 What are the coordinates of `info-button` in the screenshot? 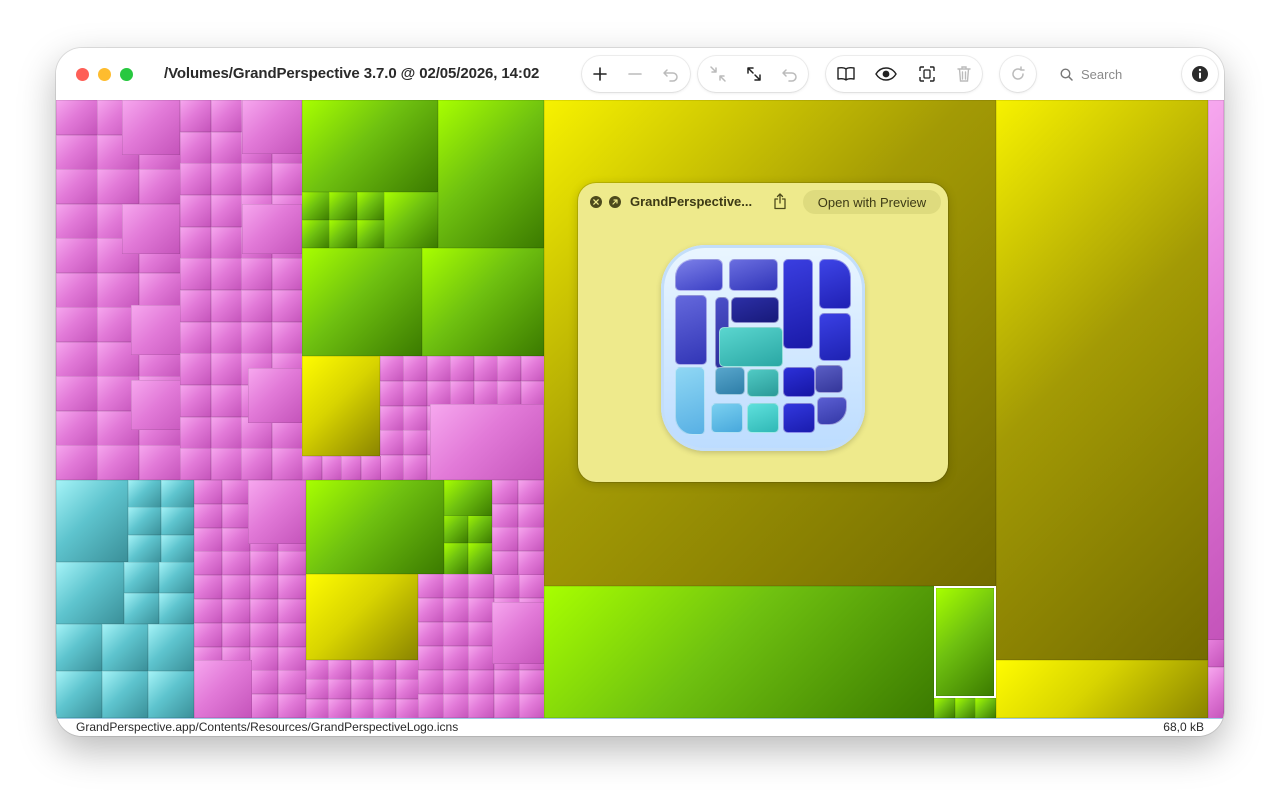 It's located at (1200, 74).